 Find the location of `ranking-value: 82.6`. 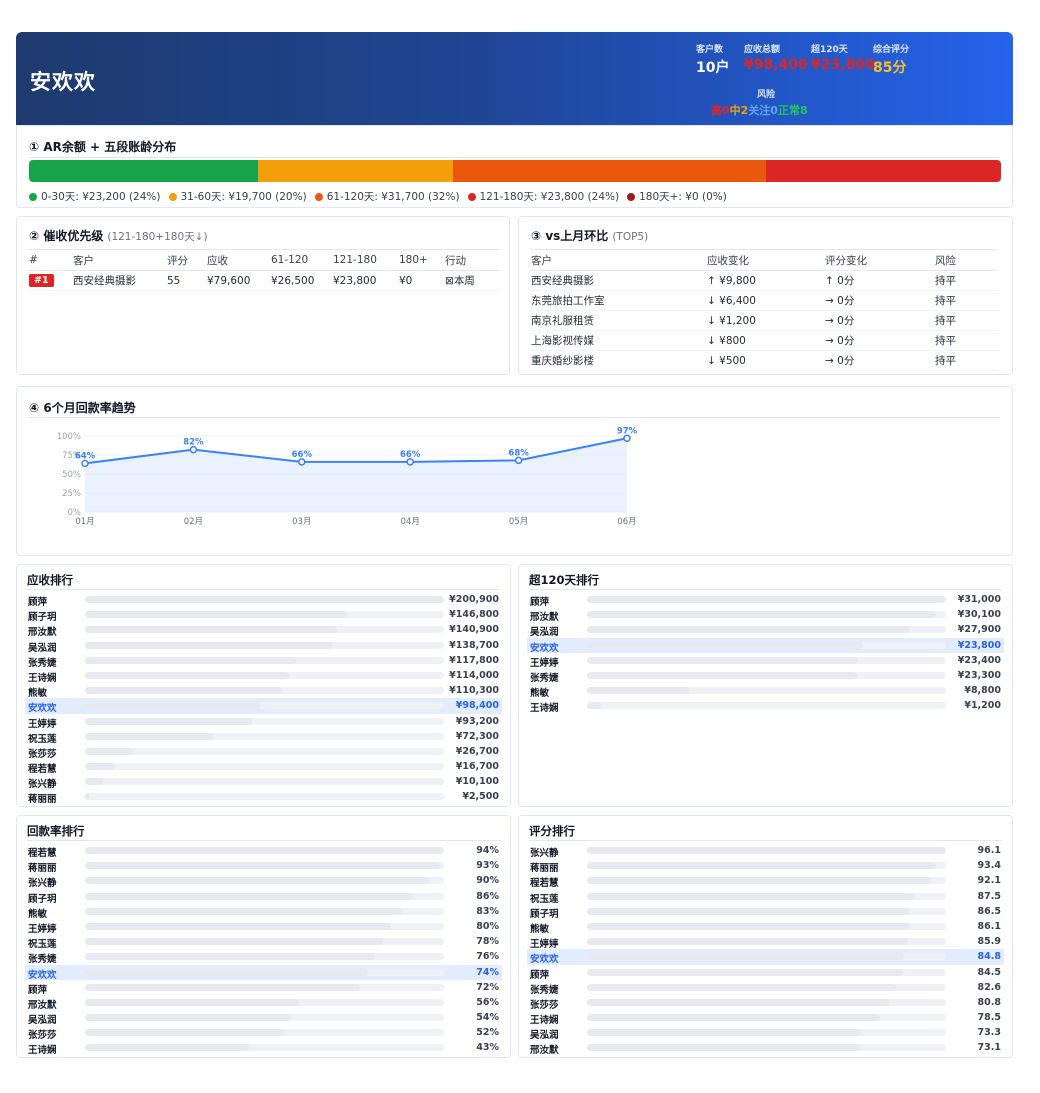

ranking-value: 82.6 is located at coordinates (989, 987).